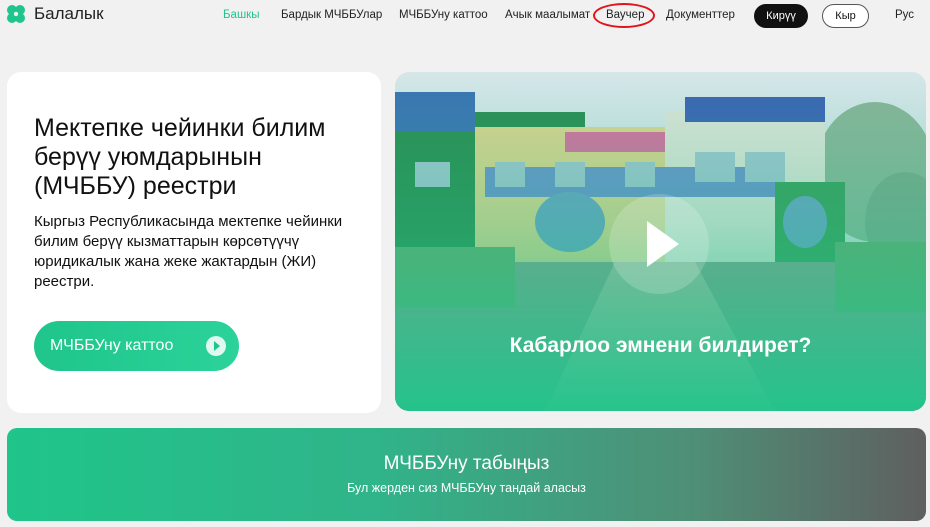 Image resolution: width=930 pixels, height=527 pixels. I want to click on nav-register: МЧББУну каттоо, so click(443, 15).